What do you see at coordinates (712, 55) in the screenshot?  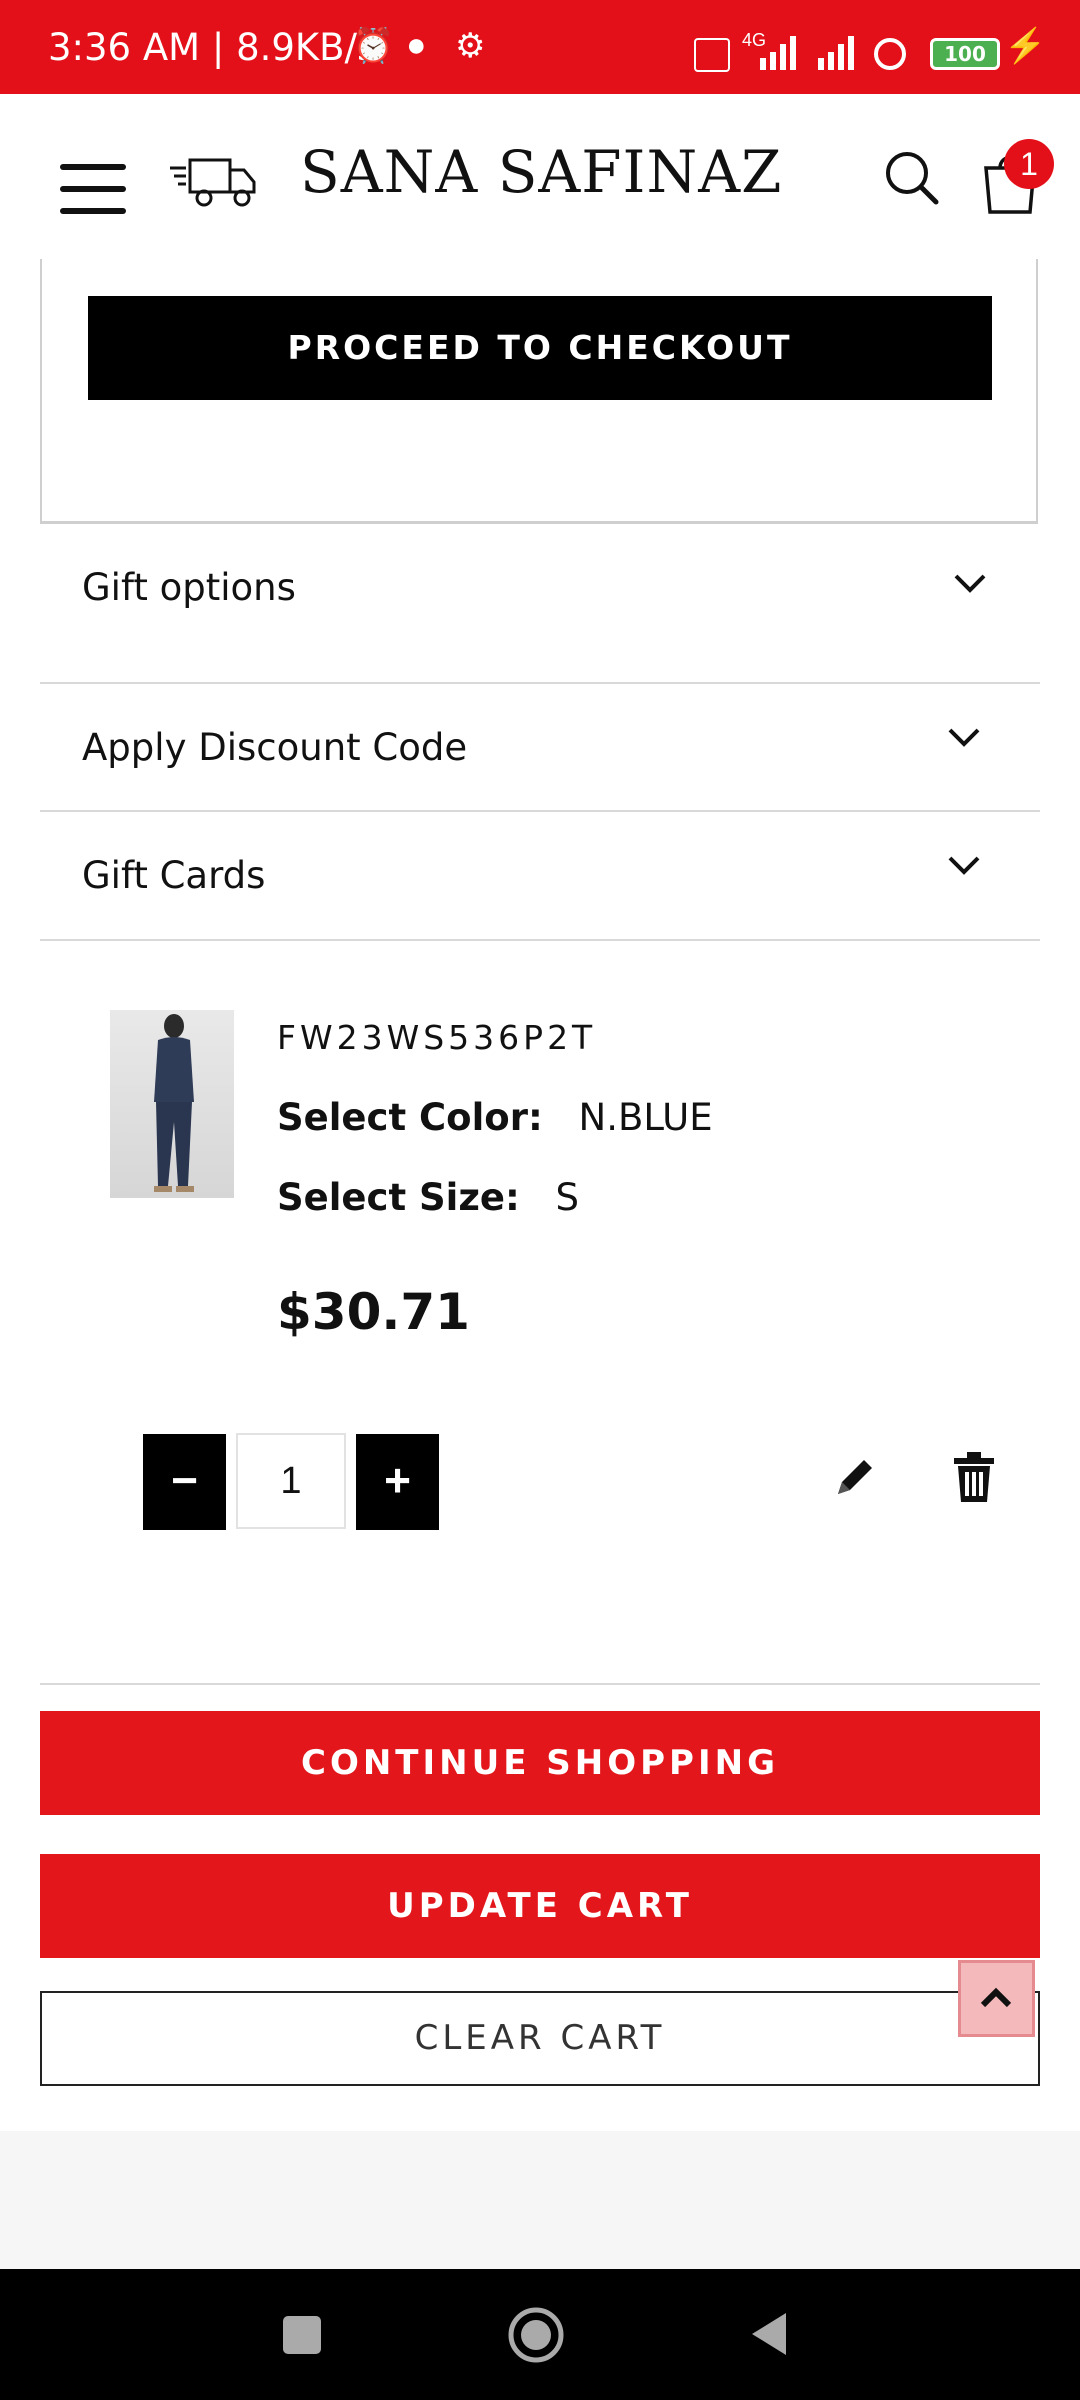 I see `volte-icon` at bounding box center [712, 55].